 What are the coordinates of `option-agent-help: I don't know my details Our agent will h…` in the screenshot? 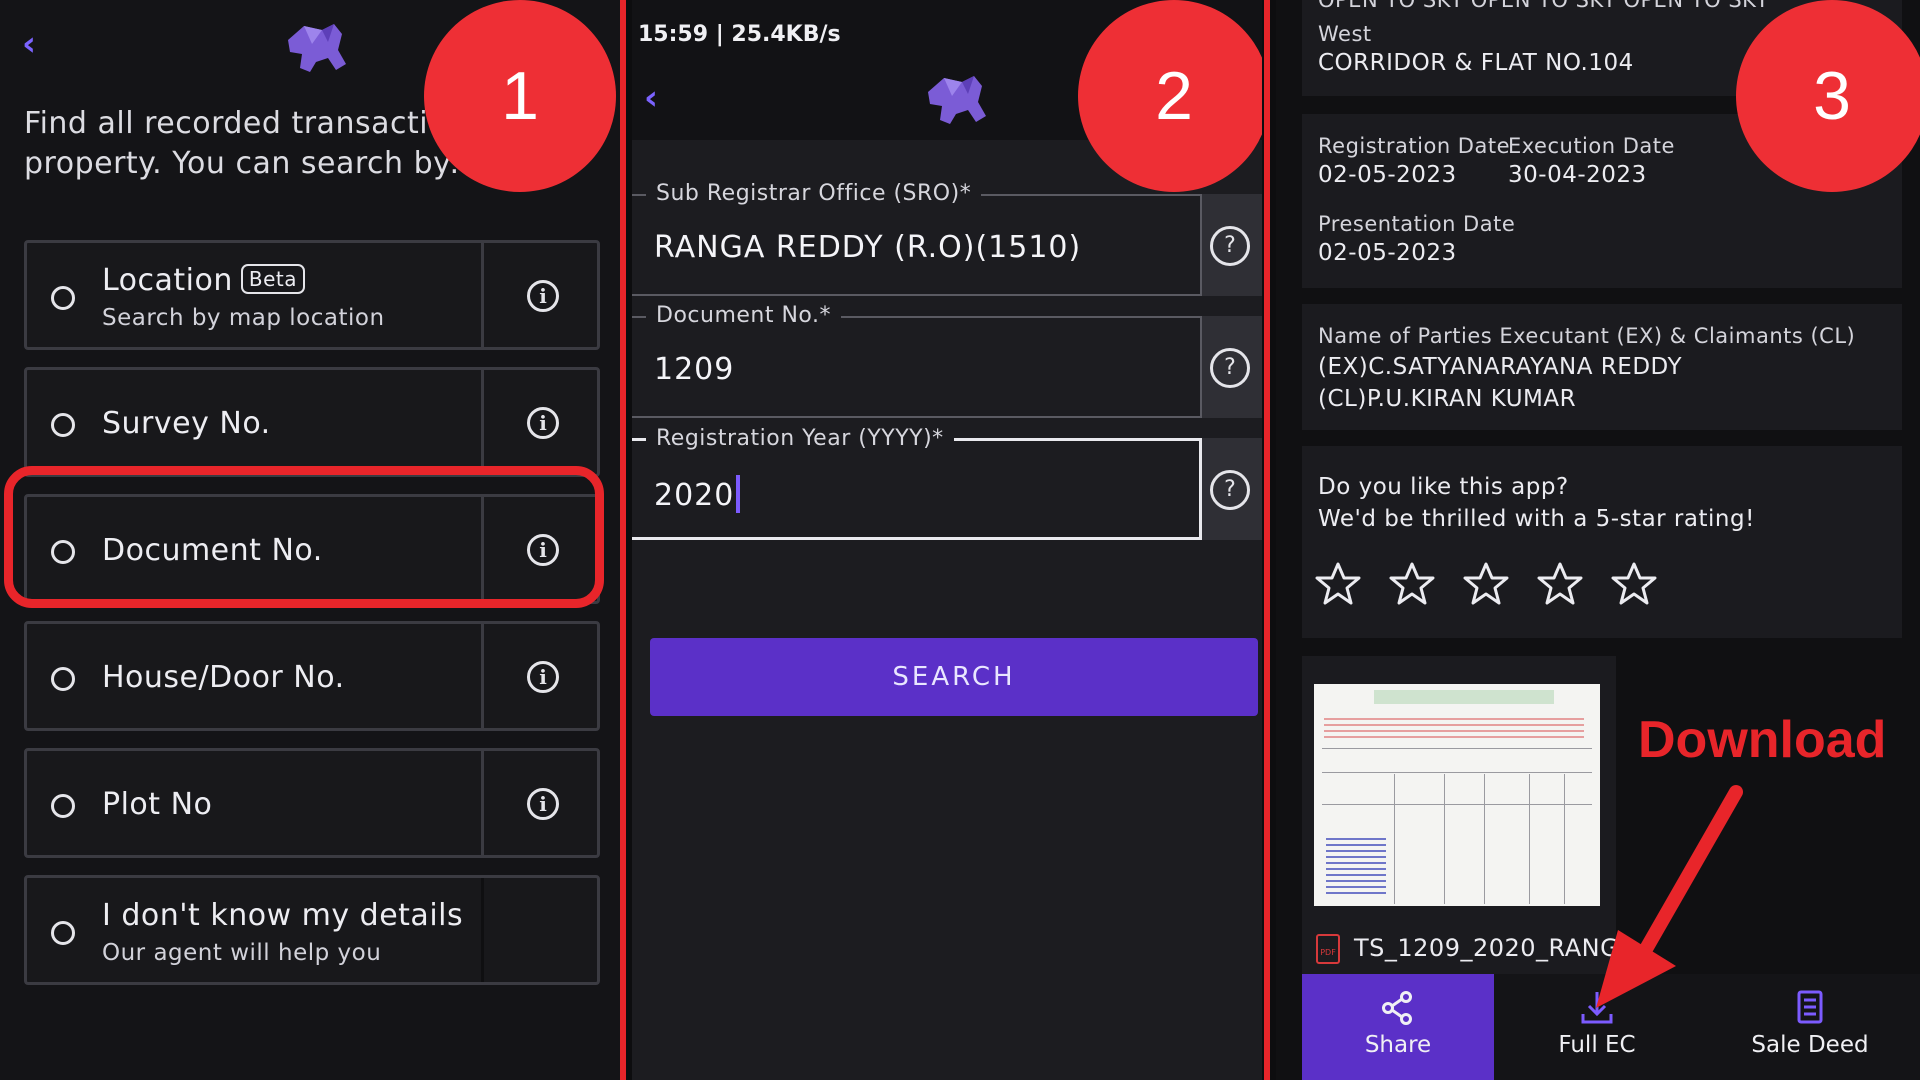 It's located at (312, 930).